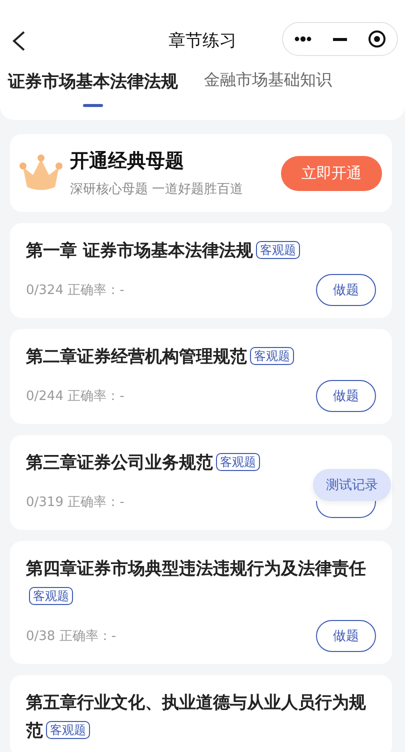 Image resolution: width=405 pixels, height=752 pixels. Describe the element at coordinates (157, 189) in the screenshot. I see `promo-subtitle: 深研核心母题 一道好题胜百道` at that location.